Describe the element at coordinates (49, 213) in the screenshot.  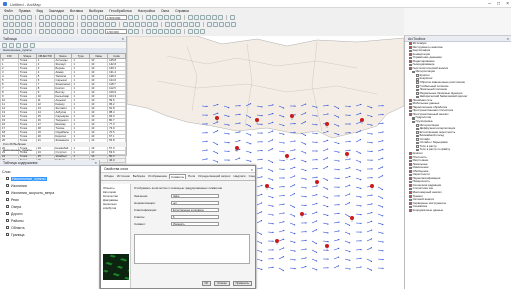
I see `toc-layer-item: Дороги` at that location.